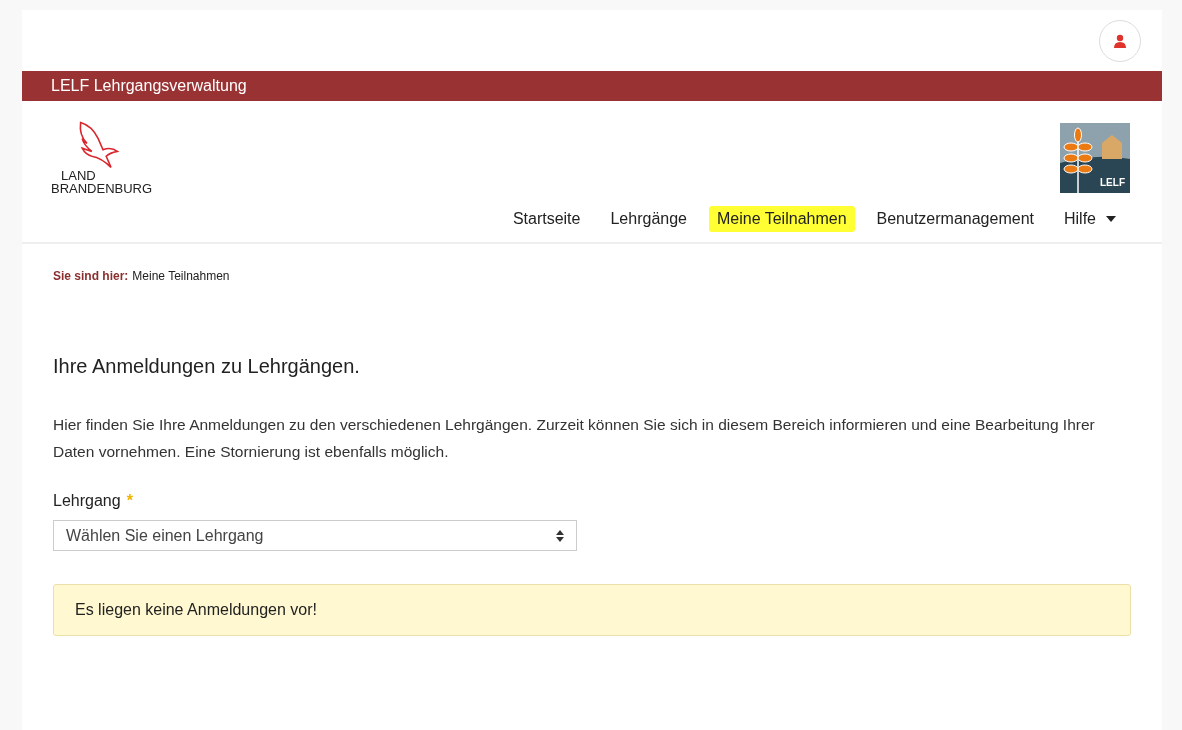 This screenshot has height=730, width=1182. I want to click on nav-link: Lehrgänge, so click(648, 218).